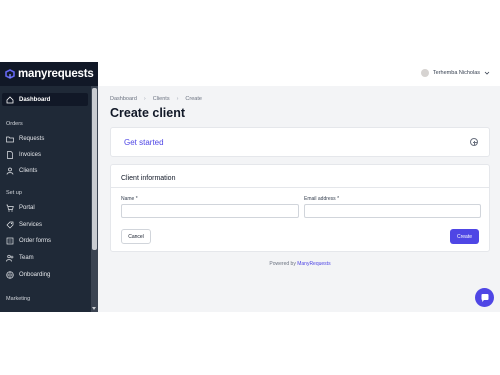 This screenshot has height=375, width=500. Describe the element at coordinates (28, 170) in the screenshot. I see `sidebar-item-label: Clients` at that location.